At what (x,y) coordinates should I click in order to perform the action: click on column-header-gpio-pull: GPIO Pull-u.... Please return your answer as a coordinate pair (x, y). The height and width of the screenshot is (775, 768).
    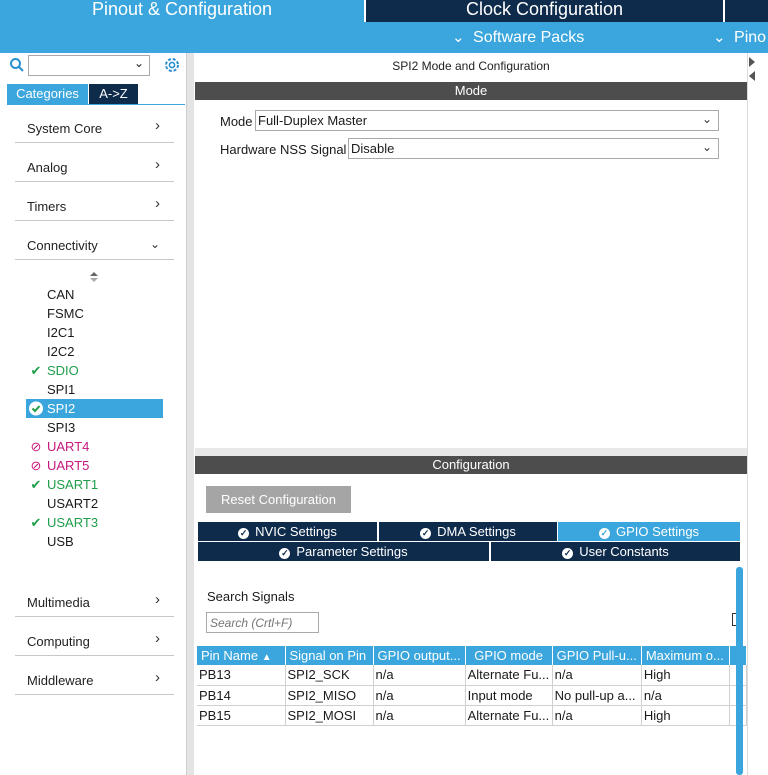
    Looking at the image, I should click on (597, 655).